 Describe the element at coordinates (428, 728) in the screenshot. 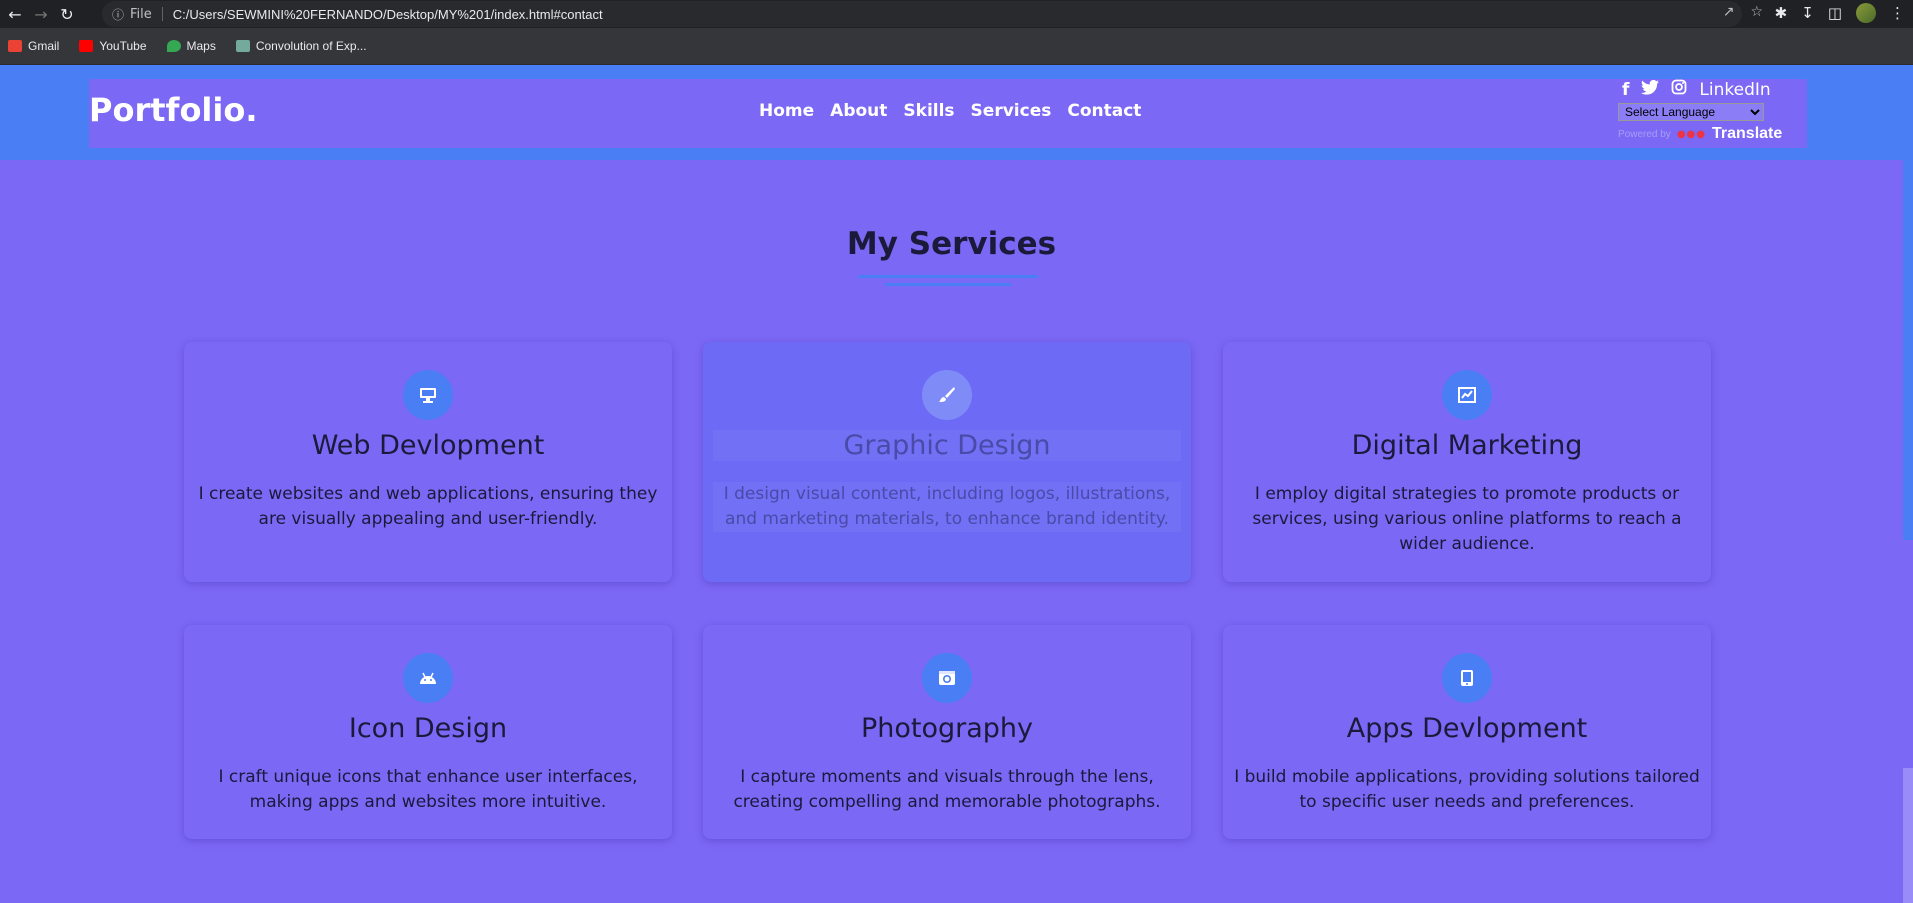

I see `card-title: Icon Design` at that location.